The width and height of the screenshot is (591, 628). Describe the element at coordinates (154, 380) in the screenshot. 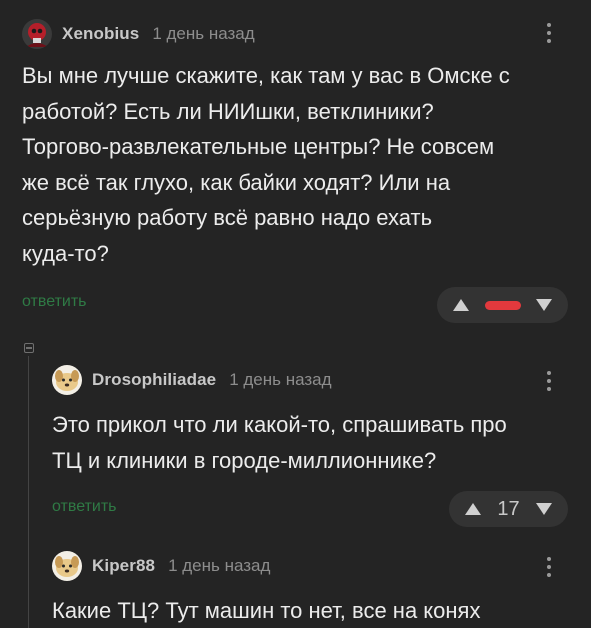

I see `username: Drosophiliadae` at that location.